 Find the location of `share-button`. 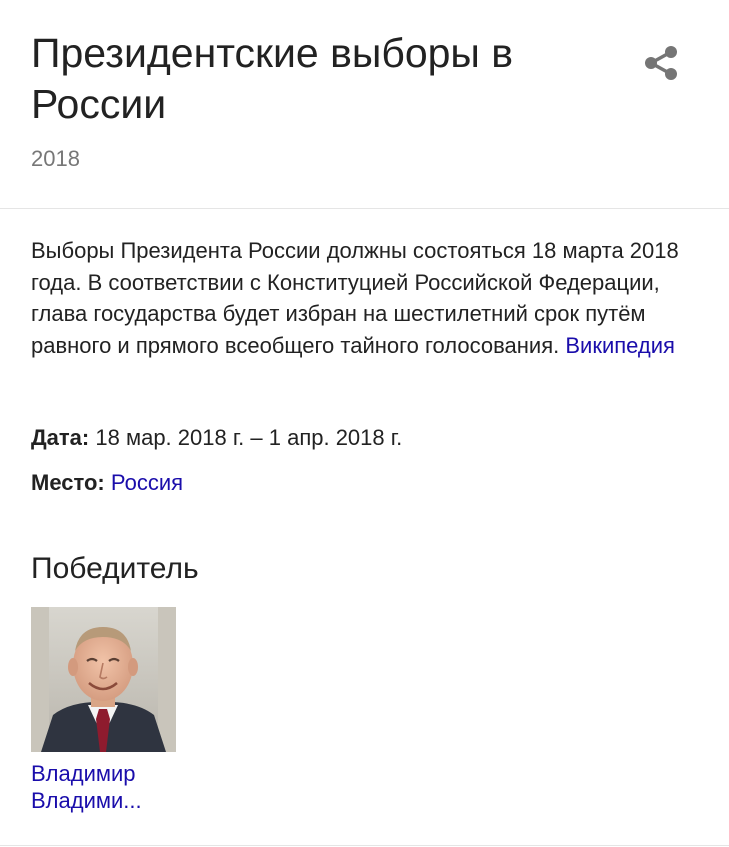

share-button is located at coordinates (661, 63).